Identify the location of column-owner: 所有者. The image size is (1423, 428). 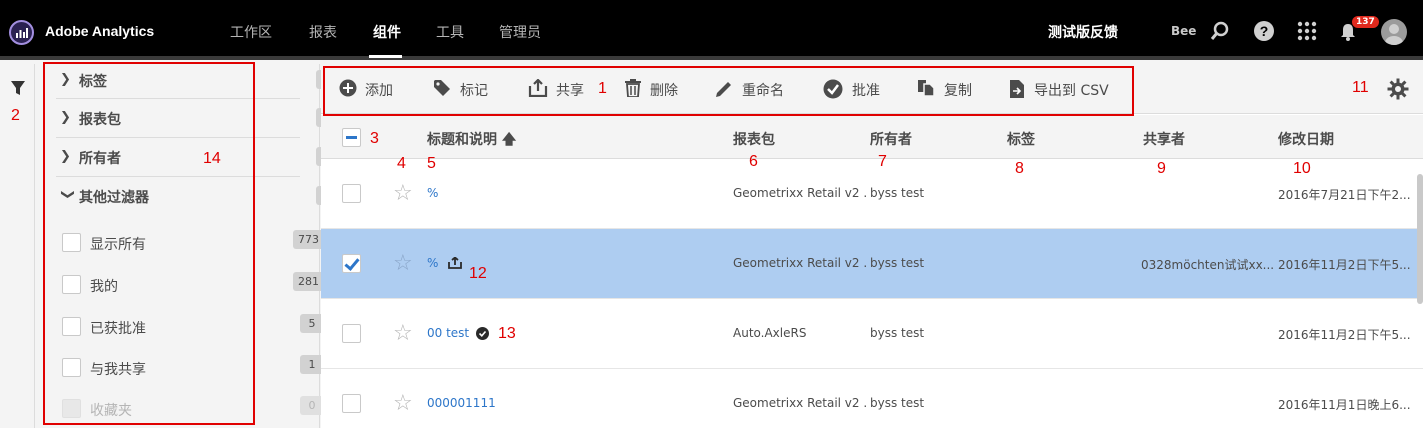
(891, 139).